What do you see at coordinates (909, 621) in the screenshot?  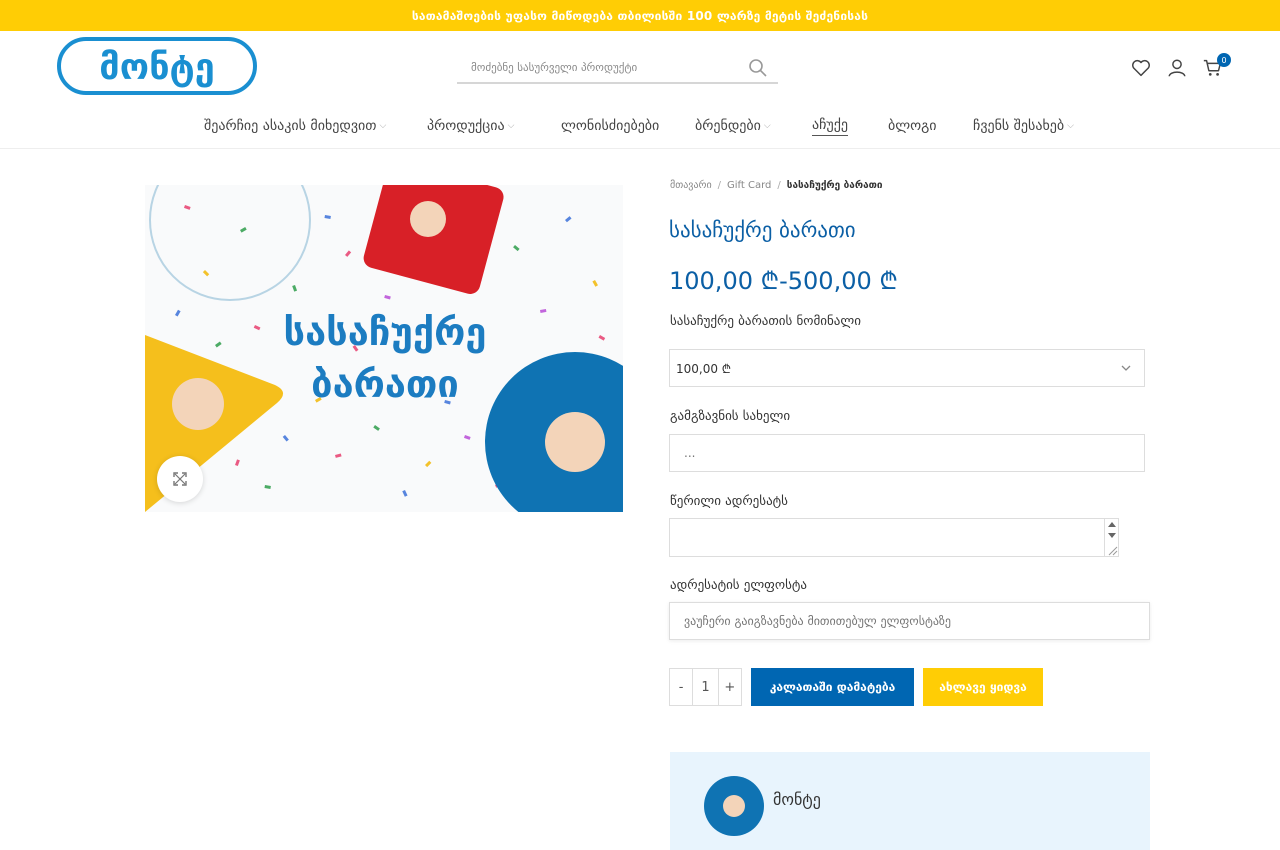 I see `recipient-email-input` at bounding box center [909, 621].